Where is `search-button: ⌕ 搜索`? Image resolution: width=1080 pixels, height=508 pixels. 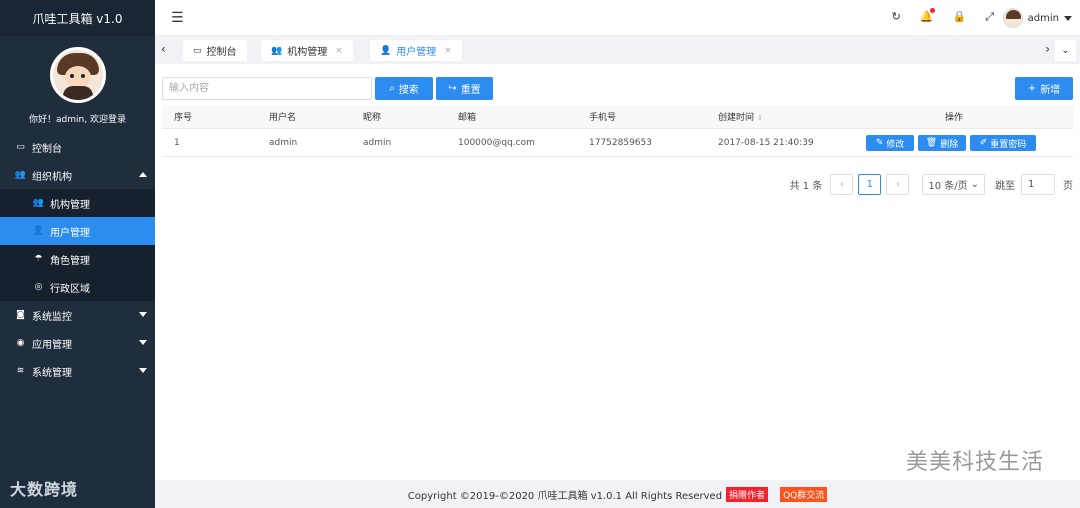
search-button: ⌕ 搜索 is located at coordinates (404, 88).